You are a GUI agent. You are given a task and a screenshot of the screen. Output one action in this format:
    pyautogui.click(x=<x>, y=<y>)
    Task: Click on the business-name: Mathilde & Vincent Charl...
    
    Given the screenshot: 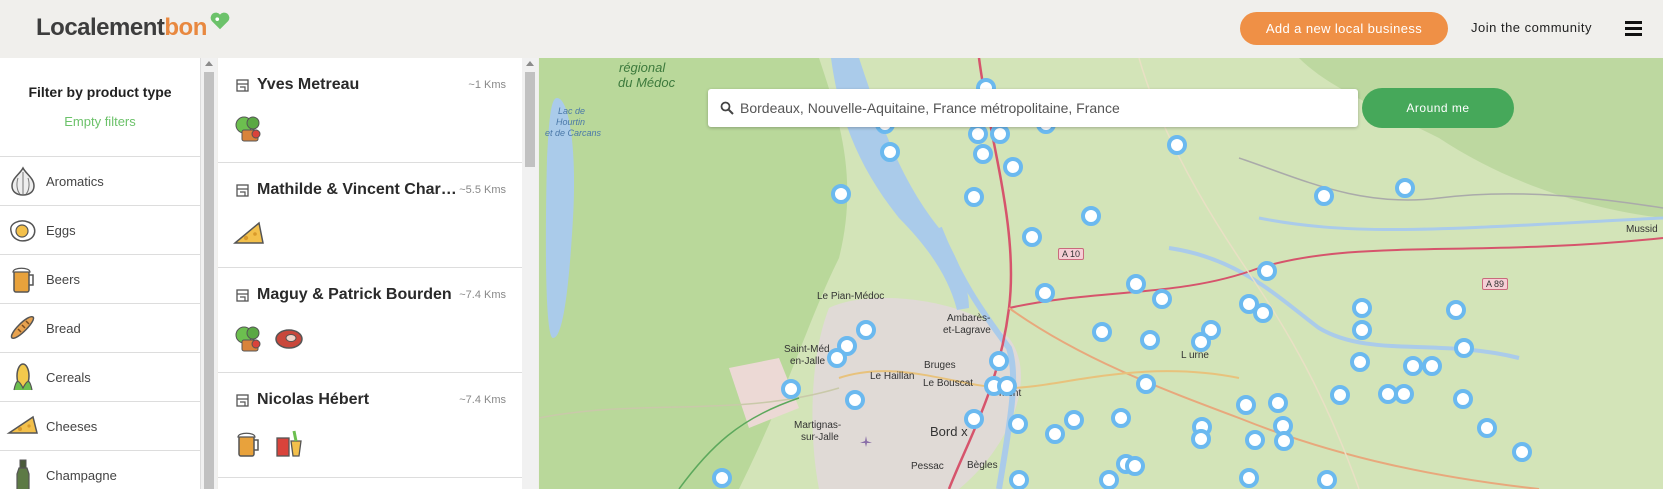 What is the action you would take?
    pyautogui.click(x=357, y=189)
    